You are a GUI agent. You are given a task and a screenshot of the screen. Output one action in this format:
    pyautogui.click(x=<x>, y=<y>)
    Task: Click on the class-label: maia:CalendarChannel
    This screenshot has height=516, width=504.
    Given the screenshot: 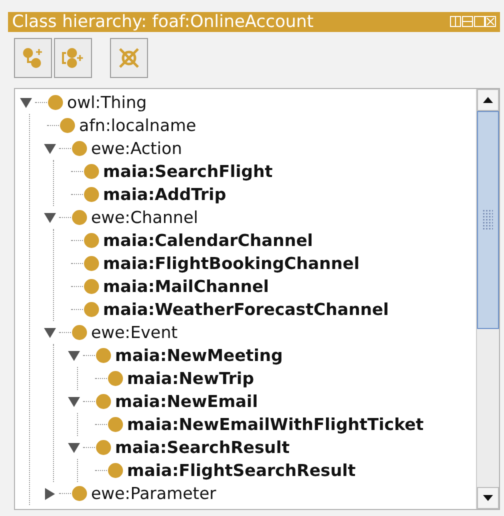 What is the action you would take?
    pyautogui.click(x=208, y=240)
    